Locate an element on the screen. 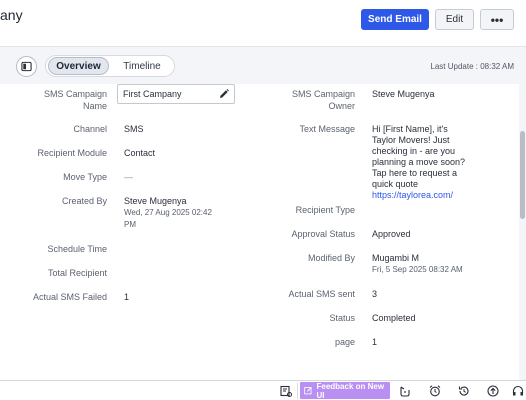 The width and height of the screenshot is (526, 400). campaign-name-label-line2: Name is located at coordinates (94, 106).